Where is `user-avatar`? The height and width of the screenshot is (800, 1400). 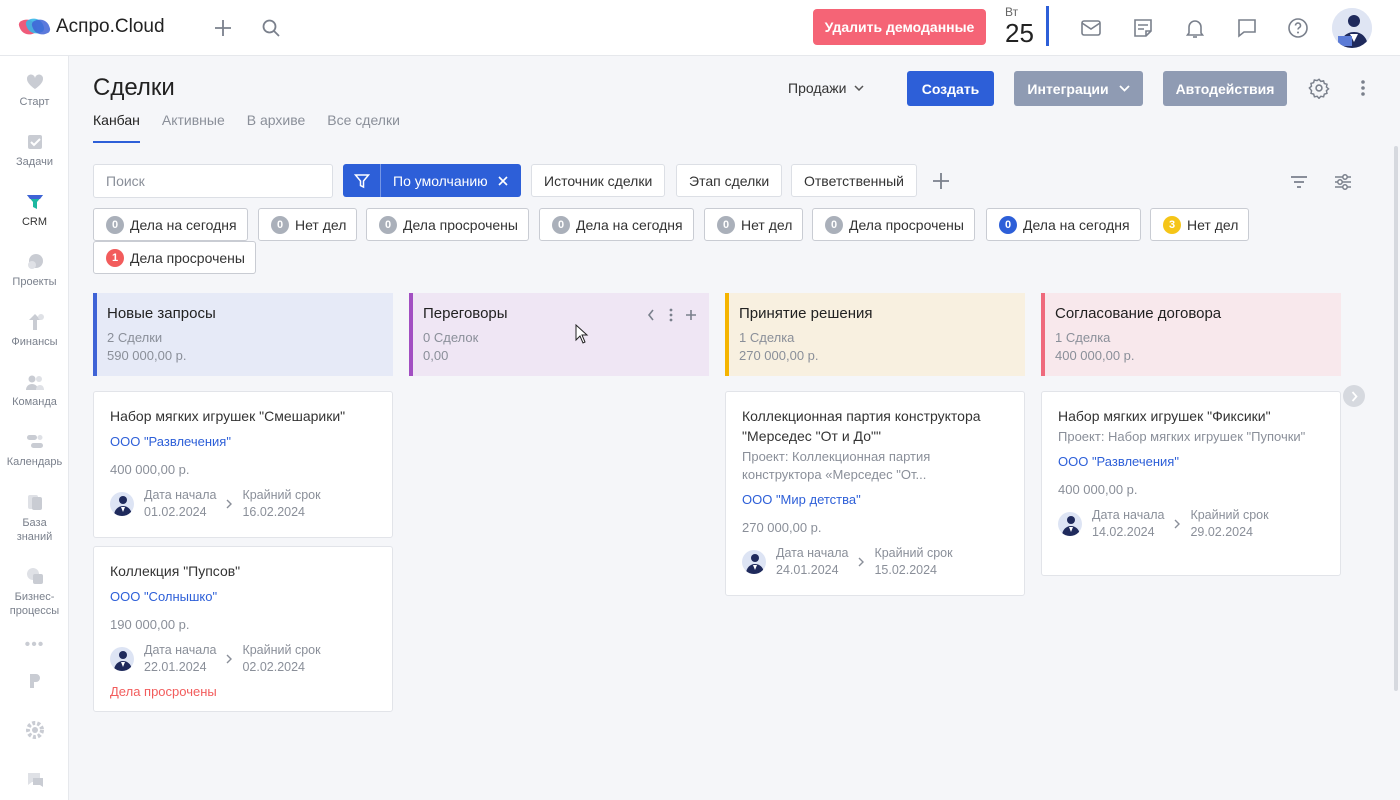
user-avatar is located at coordinates (1352, 28).